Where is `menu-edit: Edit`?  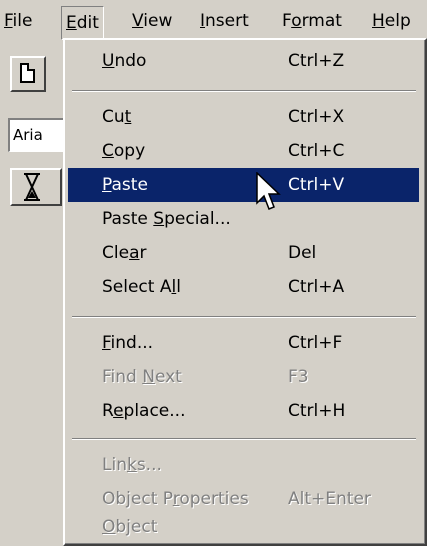
menu-edit: Edit is located at coordinates (82, 23).